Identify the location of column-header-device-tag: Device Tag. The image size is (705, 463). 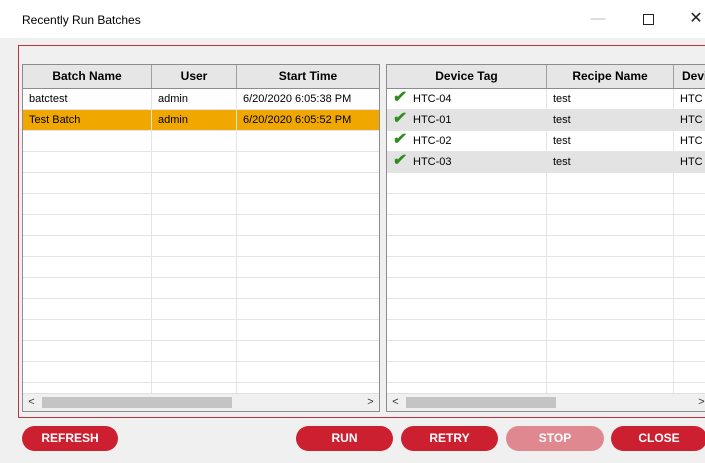
(467, 76).